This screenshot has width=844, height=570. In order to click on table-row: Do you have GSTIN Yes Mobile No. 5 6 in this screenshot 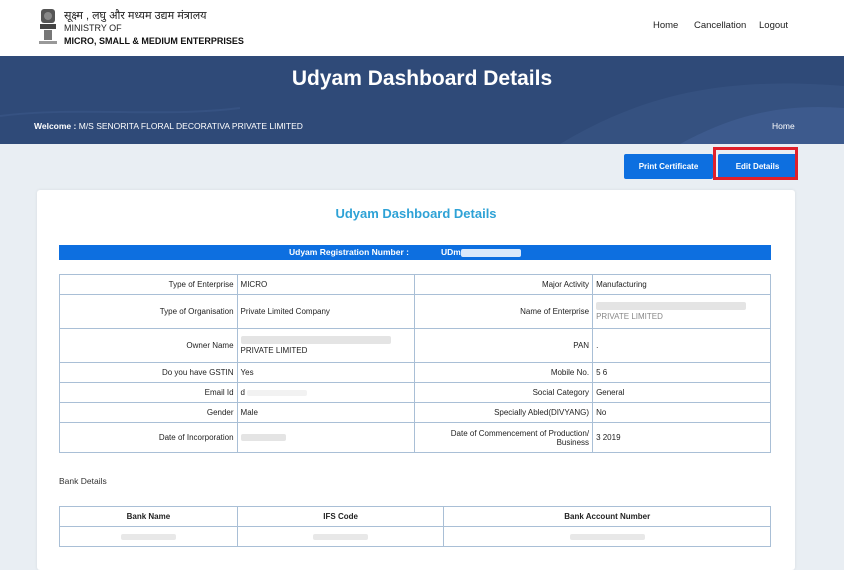, I will do `click(415, 372)`.